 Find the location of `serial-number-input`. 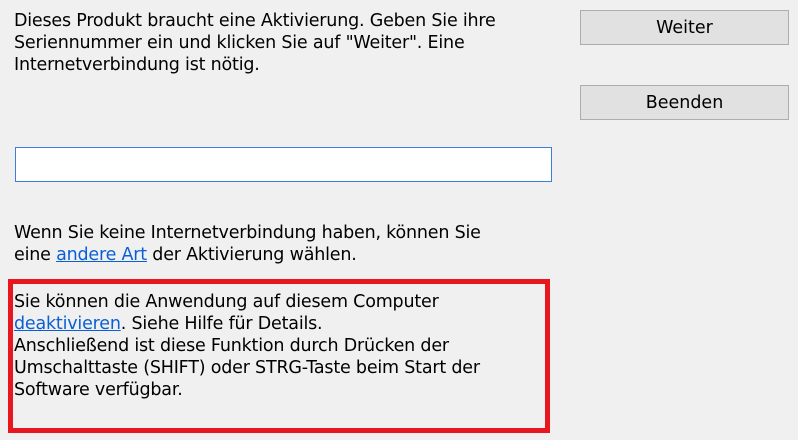

serial-number-input is located at coordinates (283, 164).